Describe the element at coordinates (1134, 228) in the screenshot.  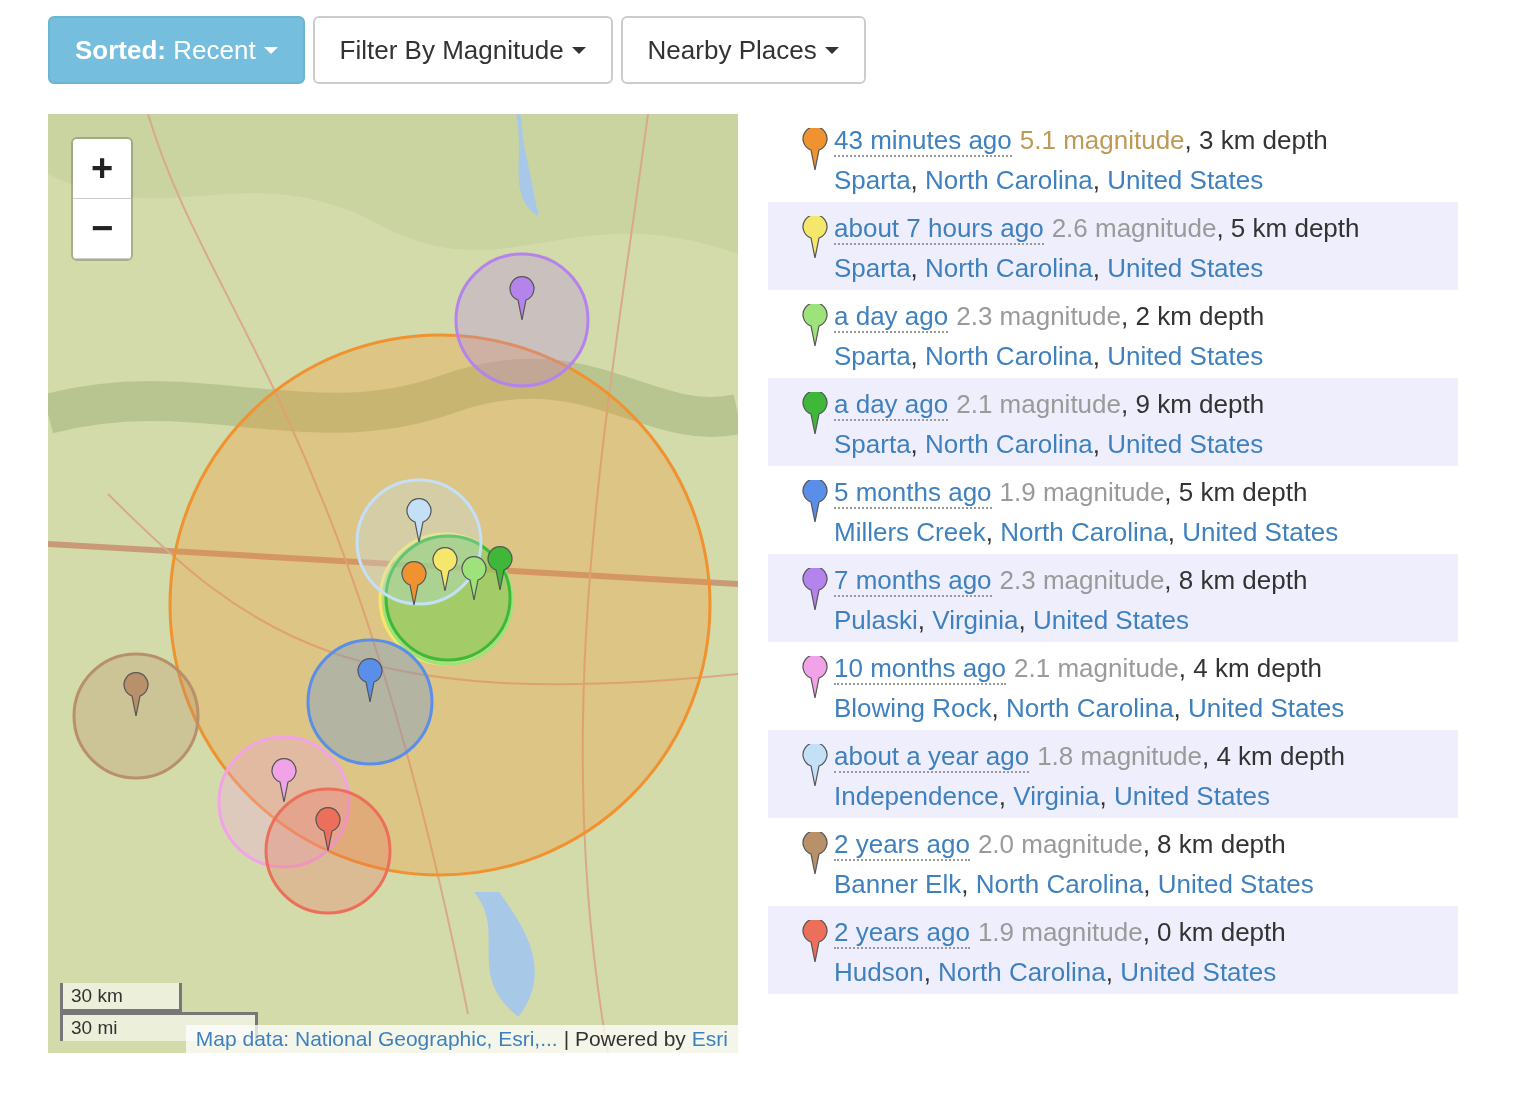
I see `magnitude-text: 2.6 magnitude` at that location.